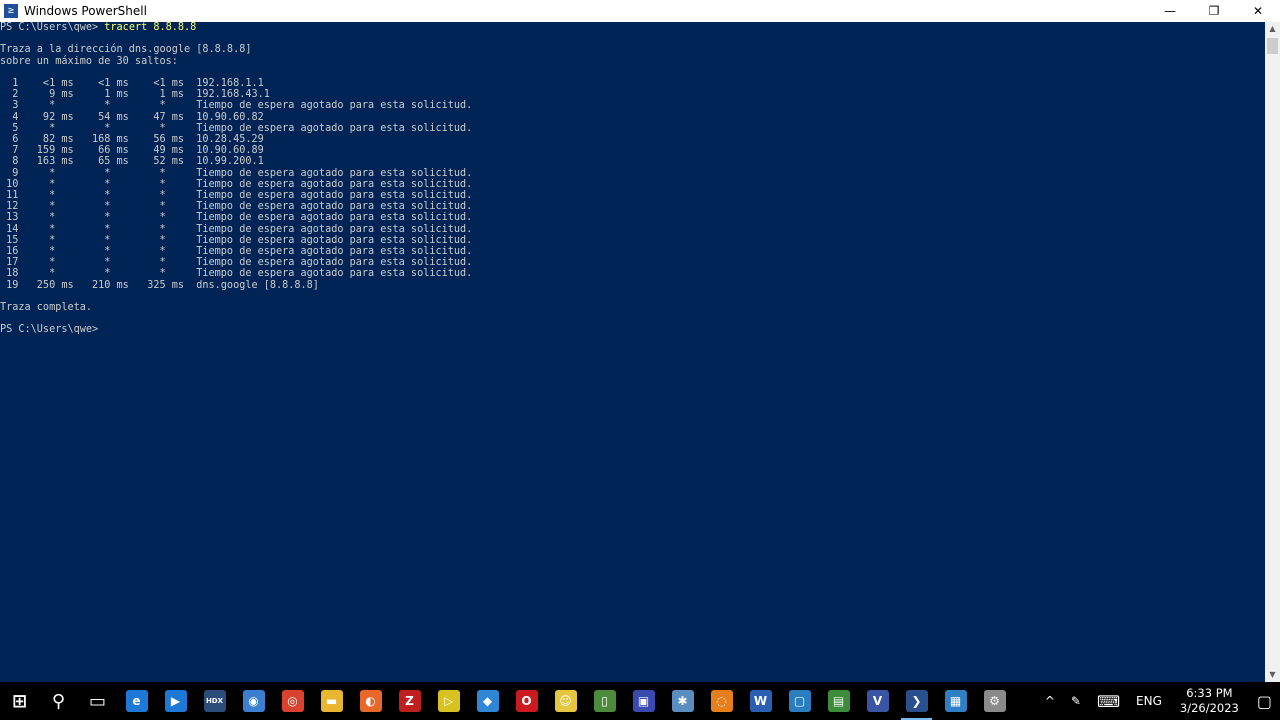 The height and width of the screenshot is (720, 1280). What do you see at coordinates (150, 27) in the screenshot?
I see `command-text: tracert 8.8.8.8` at bounding box center [150, 27].